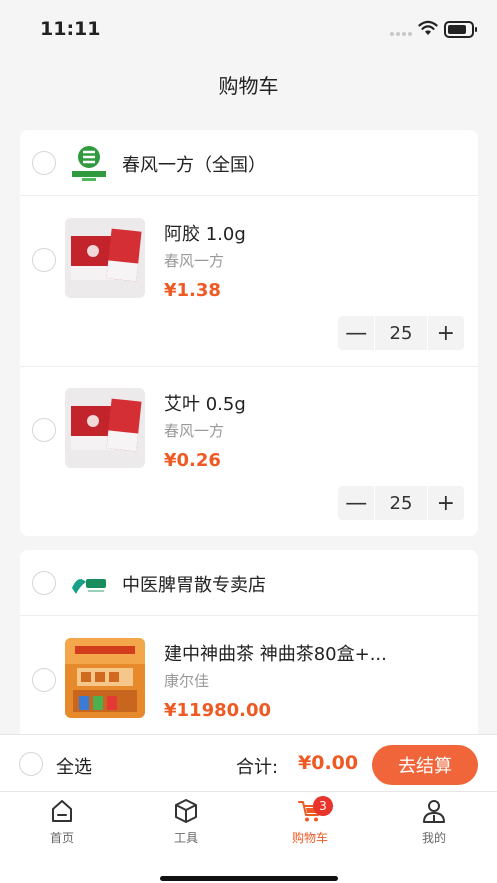 The width and height of the screenshot is (497, 883). I want to click on tab-label: 首页, so click(61, 838).